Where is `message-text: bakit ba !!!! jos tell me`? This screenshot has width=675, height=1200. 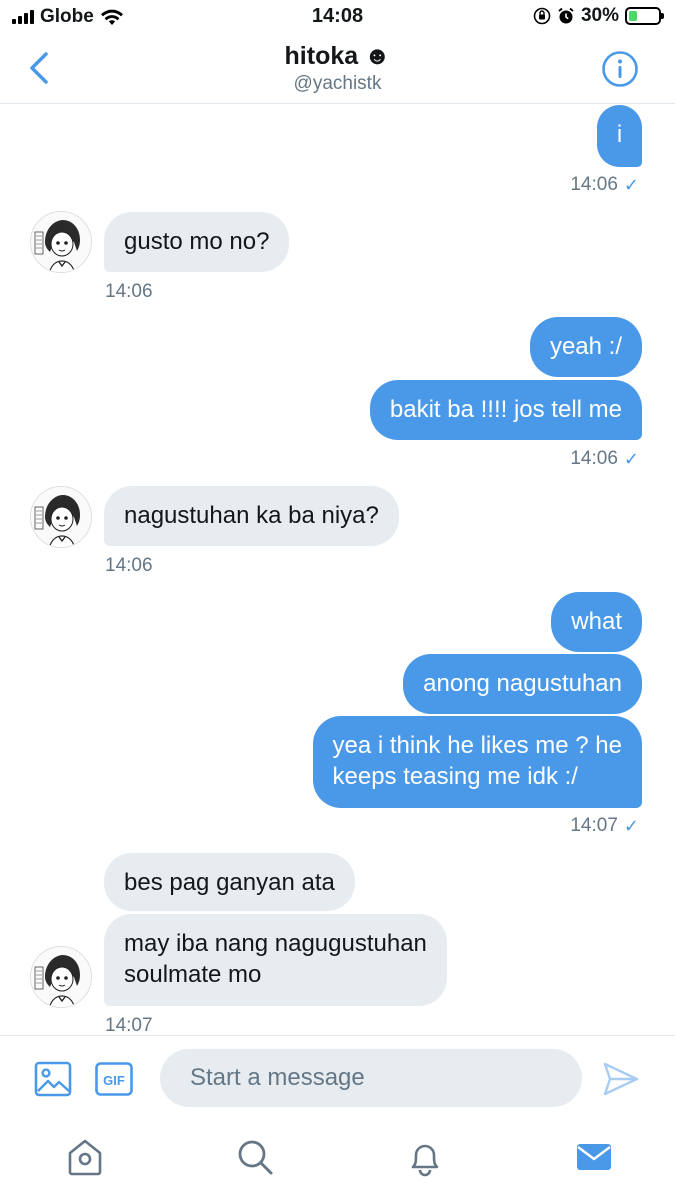 message-text: bakit ba !!!! jos tell me is located at coordinates (505, 409).